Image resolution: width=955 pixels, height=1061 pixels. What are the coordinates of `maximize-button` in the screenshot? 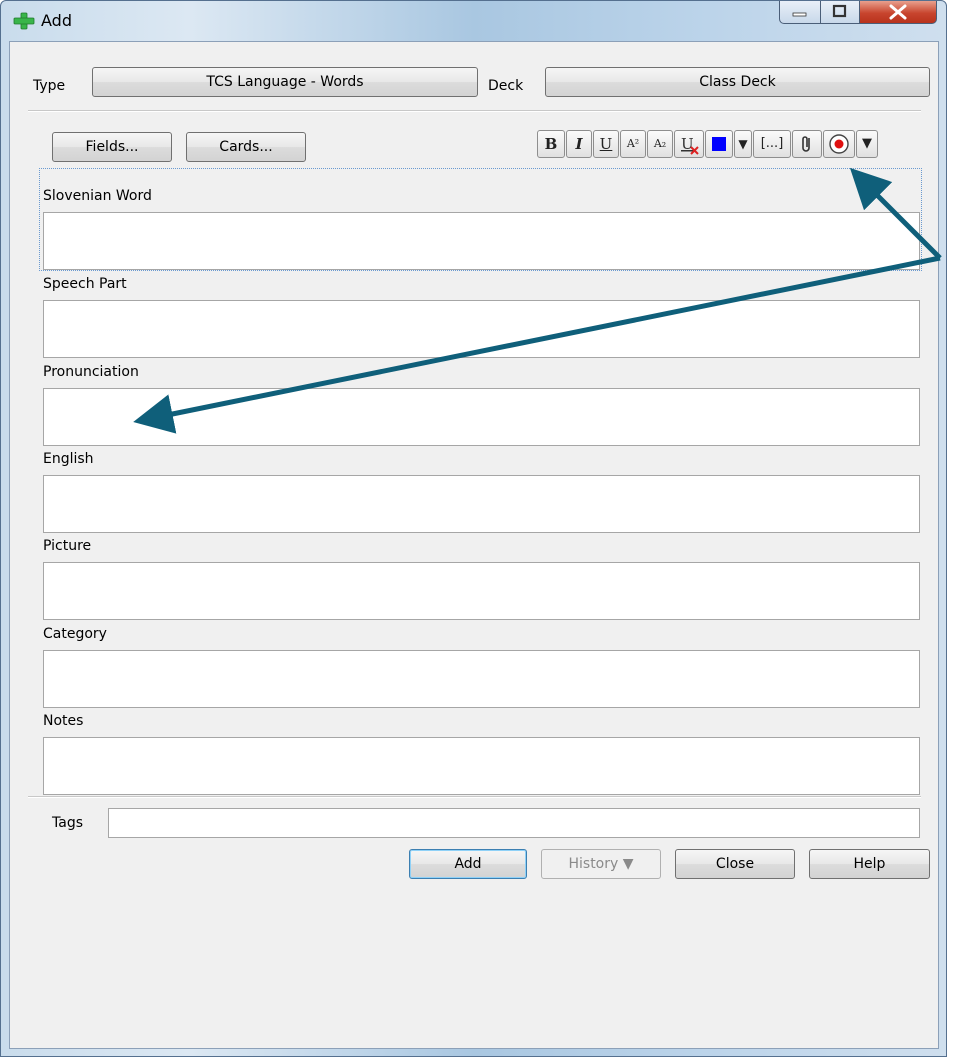 It's located at (840, 12).